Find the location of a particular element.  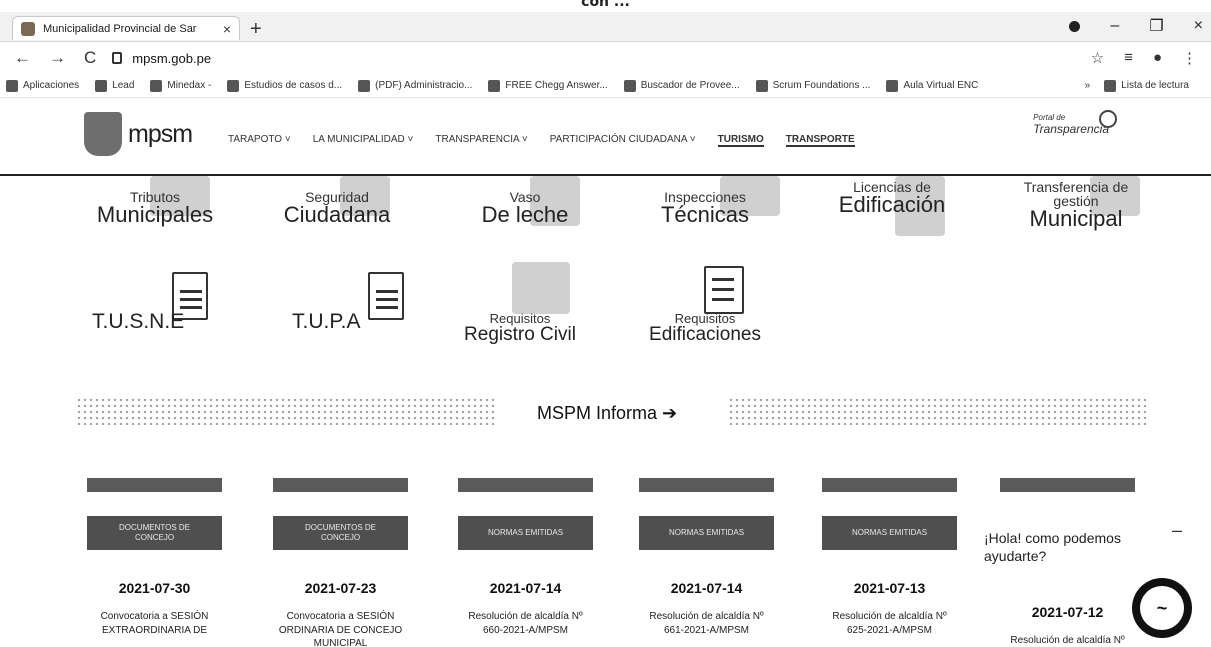

more-bookmarks-icon: » is located at coordinates (1088, 85).